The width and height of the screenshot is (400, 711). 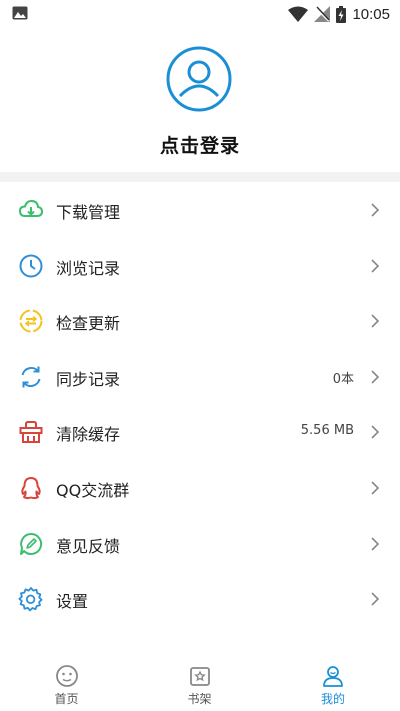 What do you see at coordinates (31, 543) in the screenshot?
I see `feedback-icon` at bounding box center [31, 543].